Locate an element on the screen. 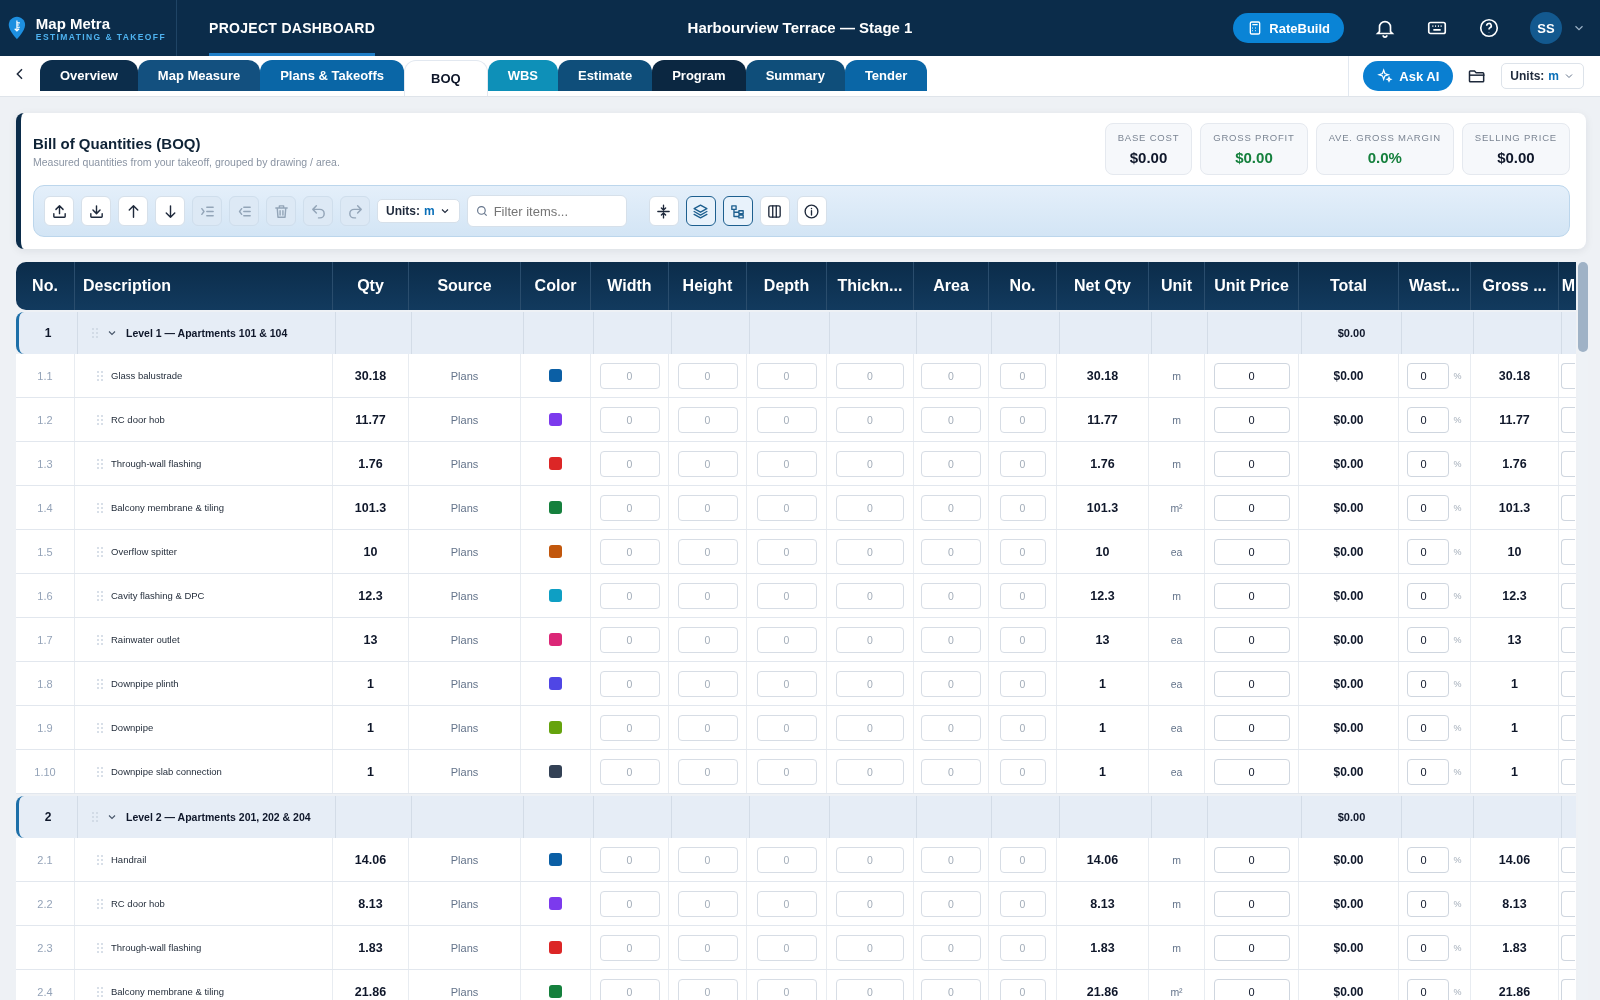 This screenshot has height=1000, width=1600. scrollbar-thumb is located at coordinates (1583, 307).